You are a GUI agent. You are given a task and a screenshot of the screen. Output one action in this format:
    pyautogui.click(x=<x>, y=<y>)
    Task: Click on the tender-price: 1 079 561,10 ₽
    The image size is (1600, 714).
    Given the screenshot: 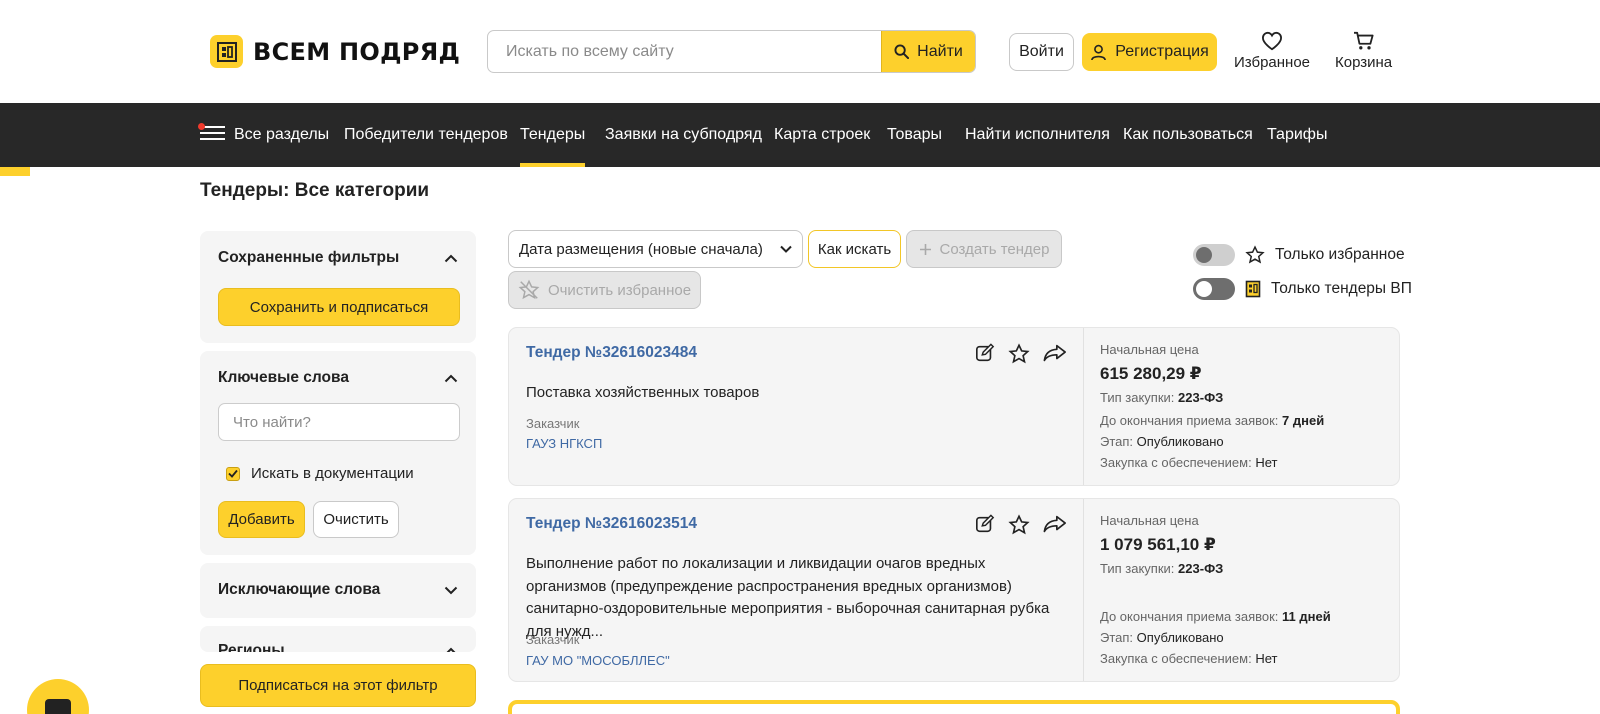 What is the action you would take?
    pyautogui.click(x=1158, y=544)
    